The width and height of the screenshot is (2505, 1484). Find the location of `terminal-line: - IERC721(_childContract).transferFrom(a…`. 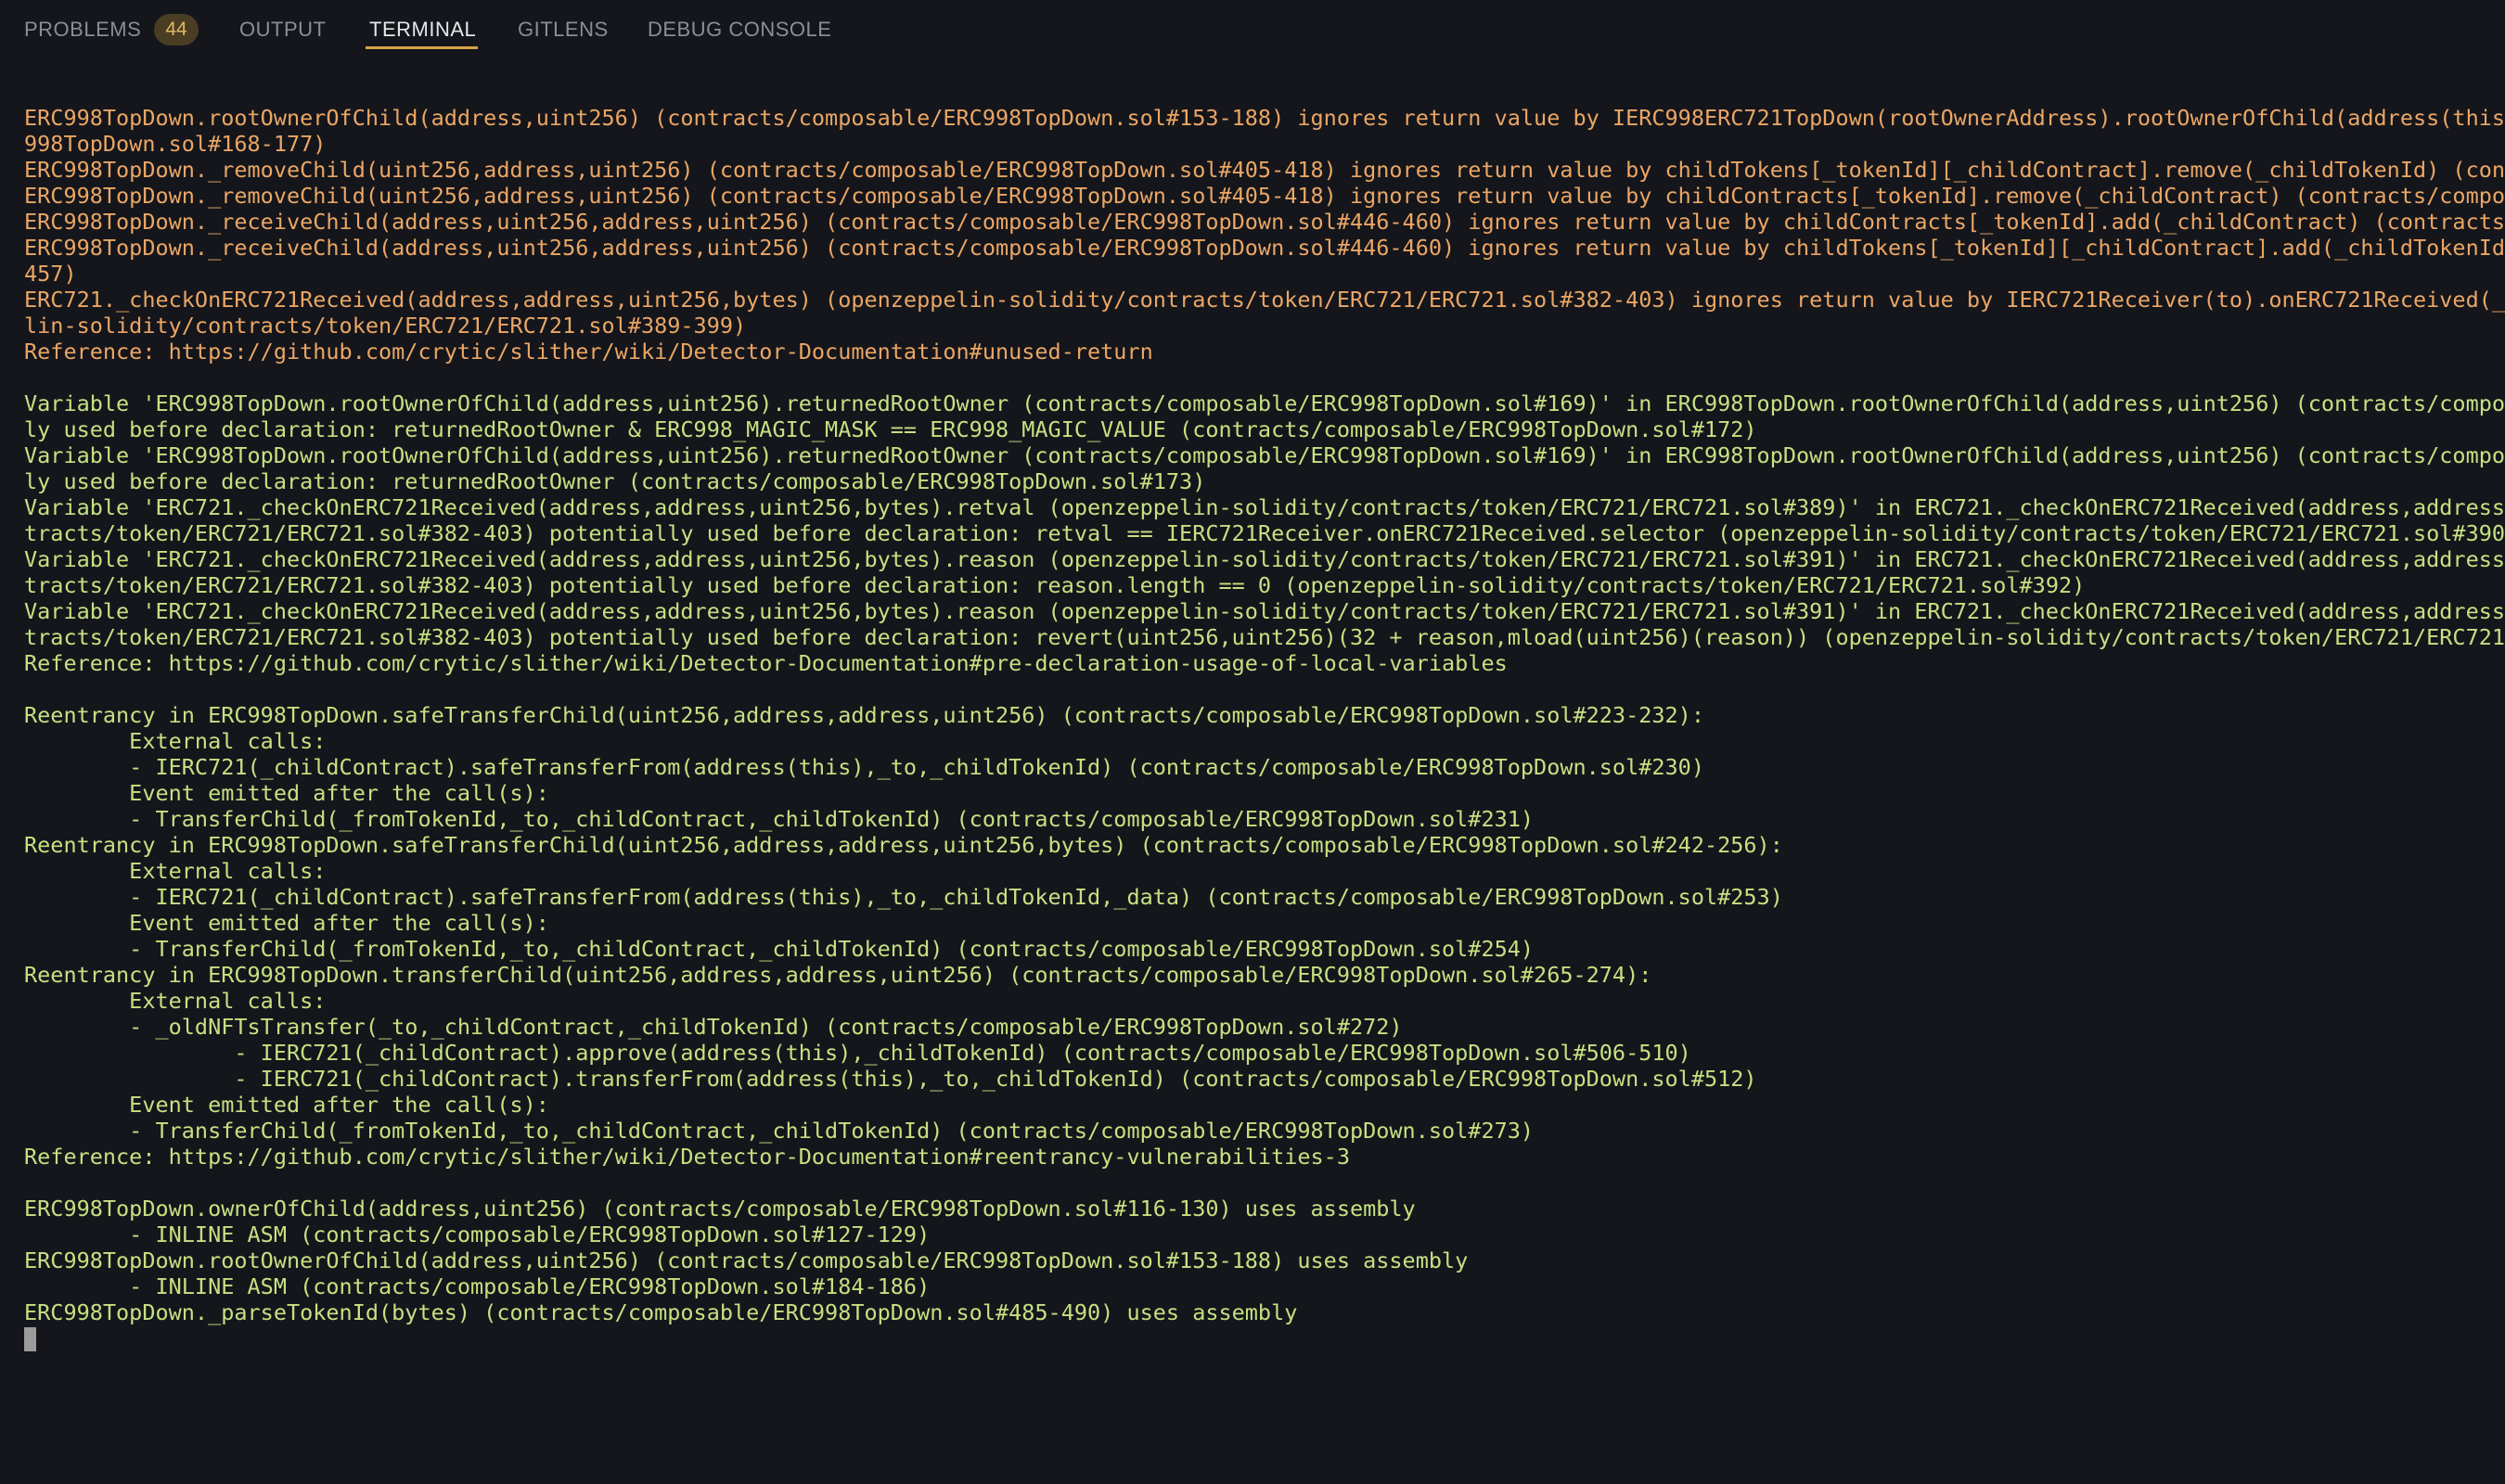

terminal-line: - IERC721(_childContract).transferFrom(a… is located at coordinates (891, 1079).